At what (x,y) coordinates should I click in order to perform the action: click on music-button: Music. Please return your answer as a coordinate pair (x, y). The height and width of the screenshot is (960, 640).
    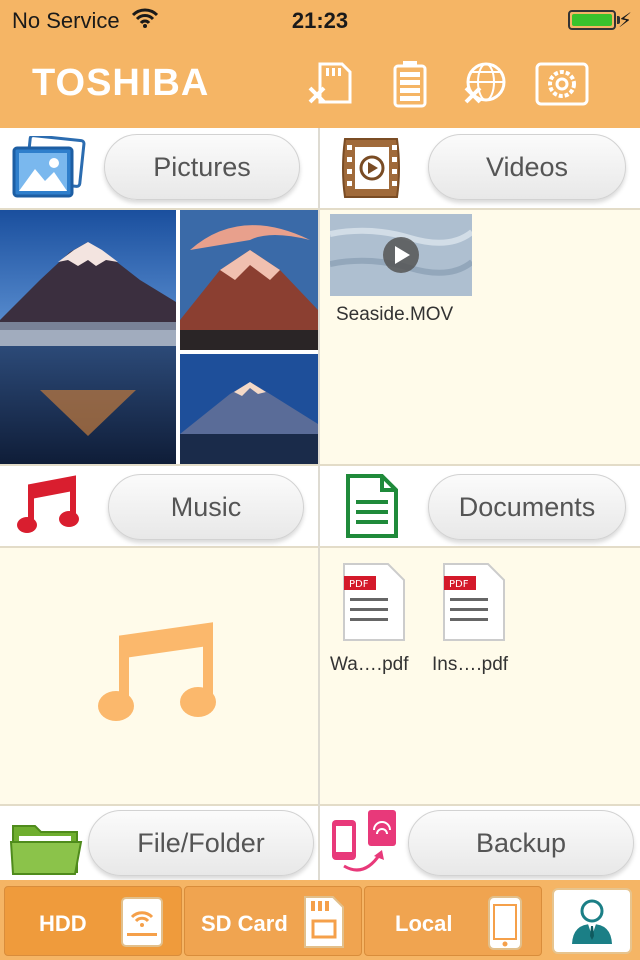
    Looking at the image, I should click on (206, 507).